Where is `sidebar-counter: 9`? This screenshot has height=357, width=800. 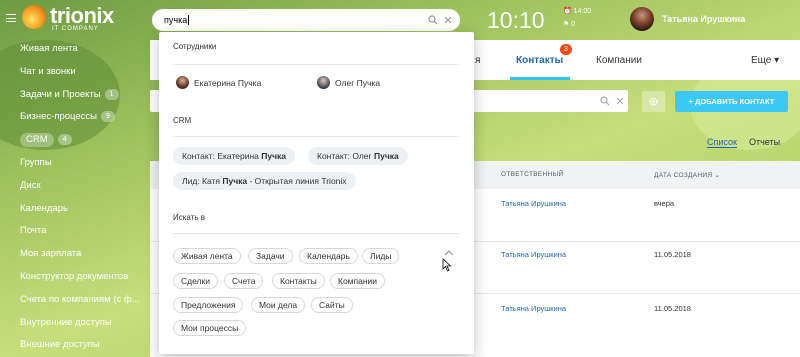 sidebar-counter: 9 is located at coordinates (108, 117).